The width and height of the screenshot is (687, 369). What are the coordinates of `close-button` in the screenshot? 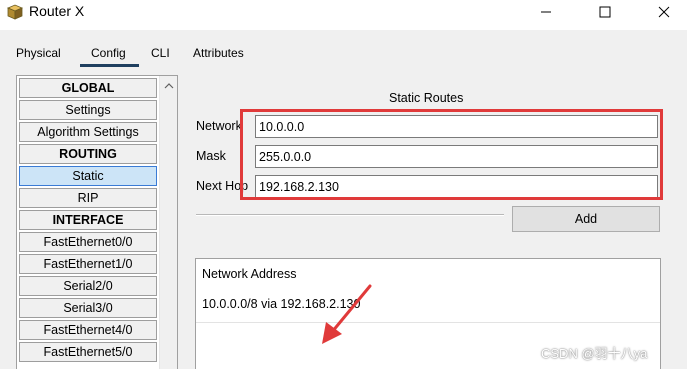 It's located at (664, 12).